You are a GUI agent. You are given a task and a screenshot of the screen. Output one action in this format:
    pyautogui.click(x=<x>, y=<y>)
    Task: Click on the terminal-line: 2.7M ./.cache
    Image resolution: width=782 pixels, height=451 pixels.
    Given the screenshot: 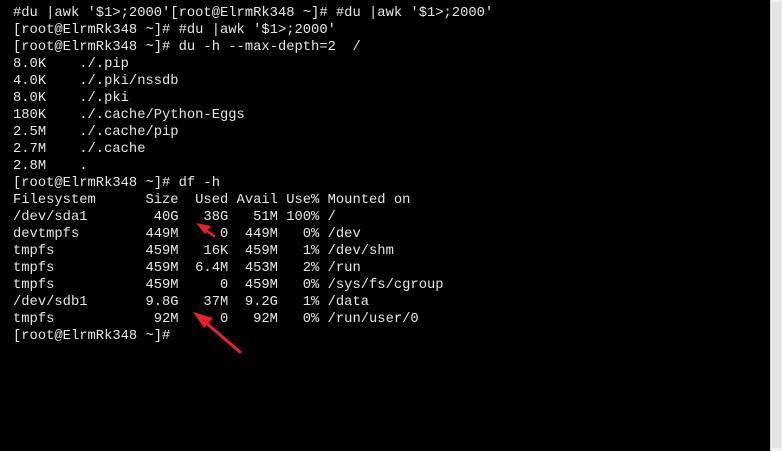 What is the action you would take?
    pyautogui.click(x=79, y=149)
    